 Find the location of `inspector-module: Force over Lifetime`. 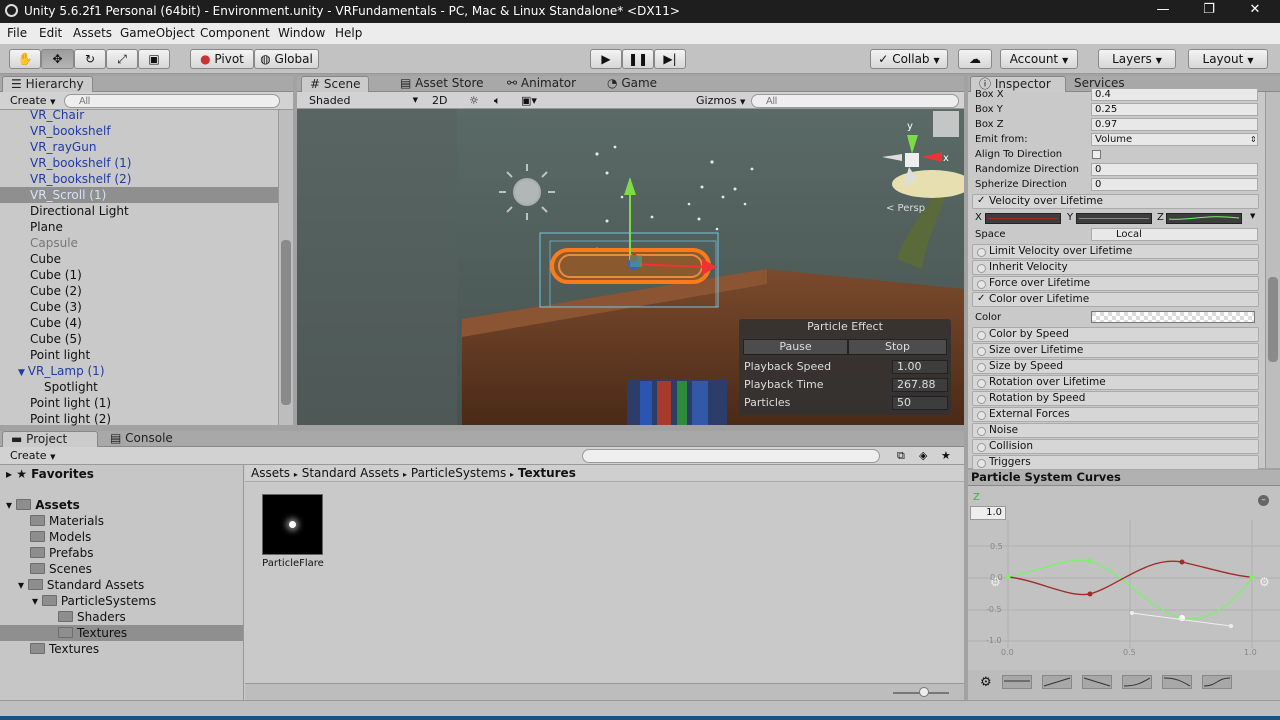

inspector-module: Force over Lifetime is located at coordinates (1115, 283).